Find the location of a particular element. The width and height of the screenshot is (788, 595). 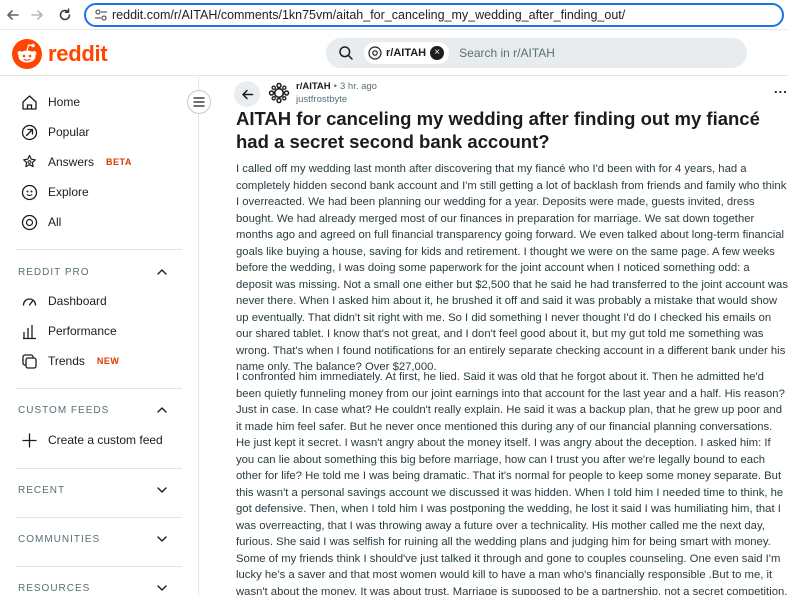

search-icon is located at coordinates (346, 53).